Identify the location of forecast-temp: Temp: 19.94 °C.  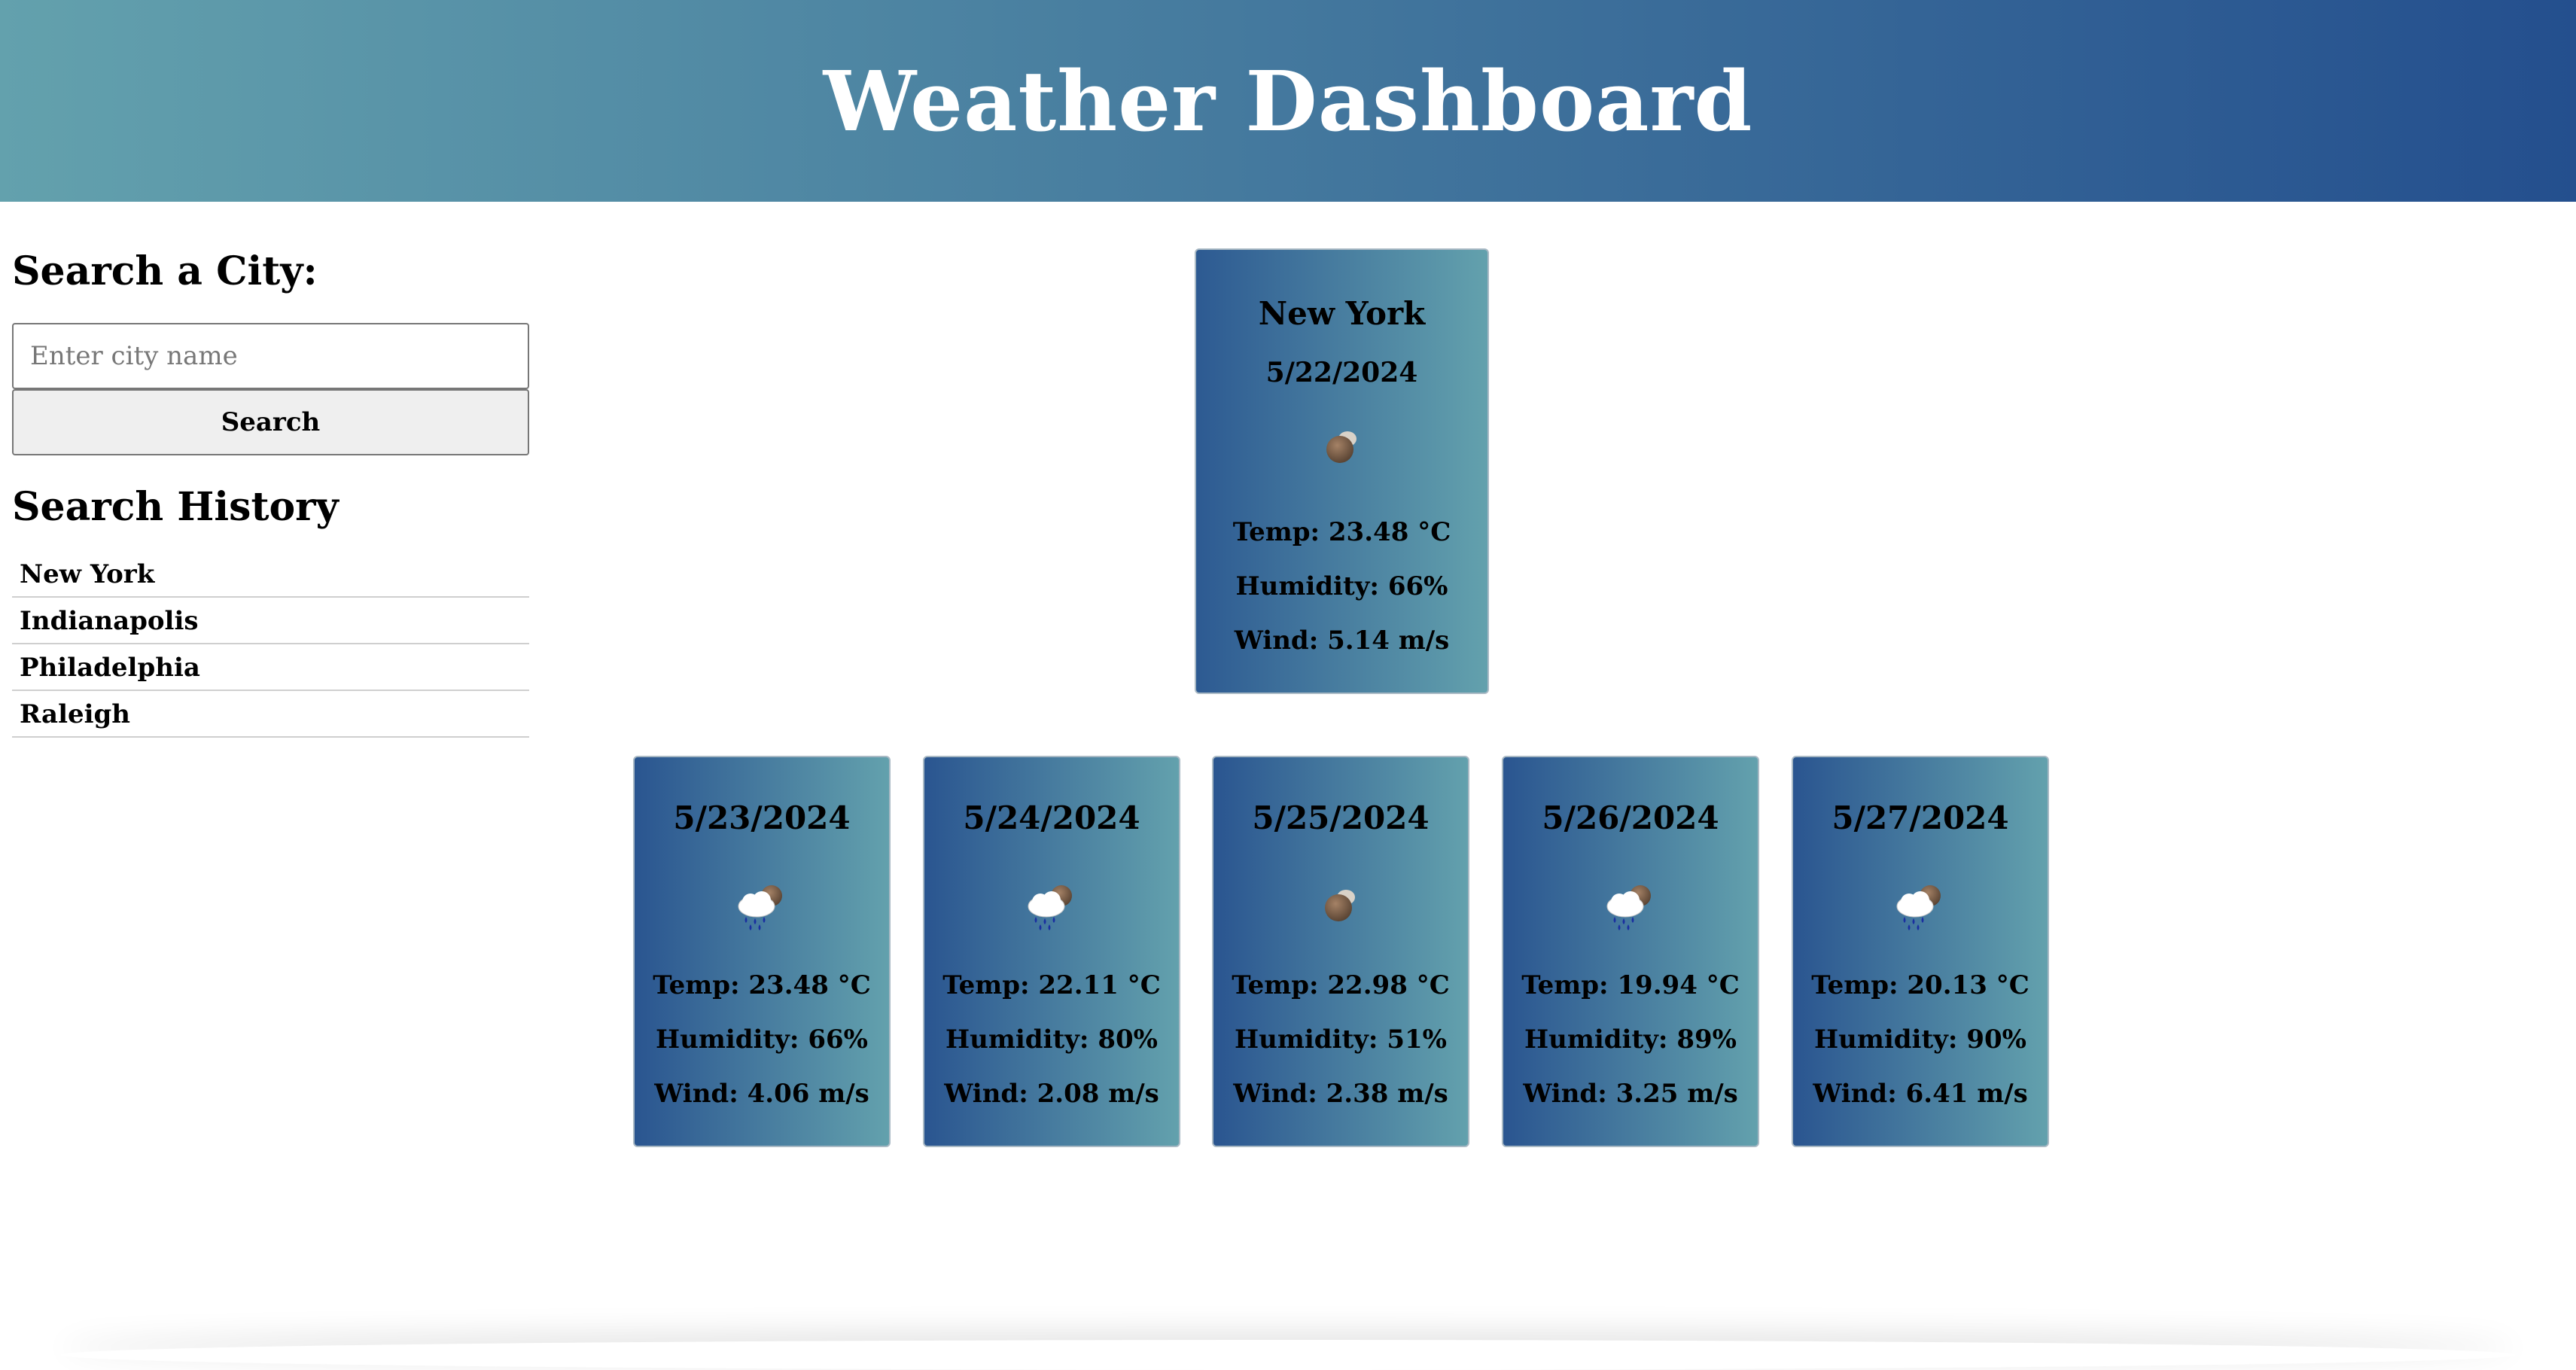
(1631, 985).